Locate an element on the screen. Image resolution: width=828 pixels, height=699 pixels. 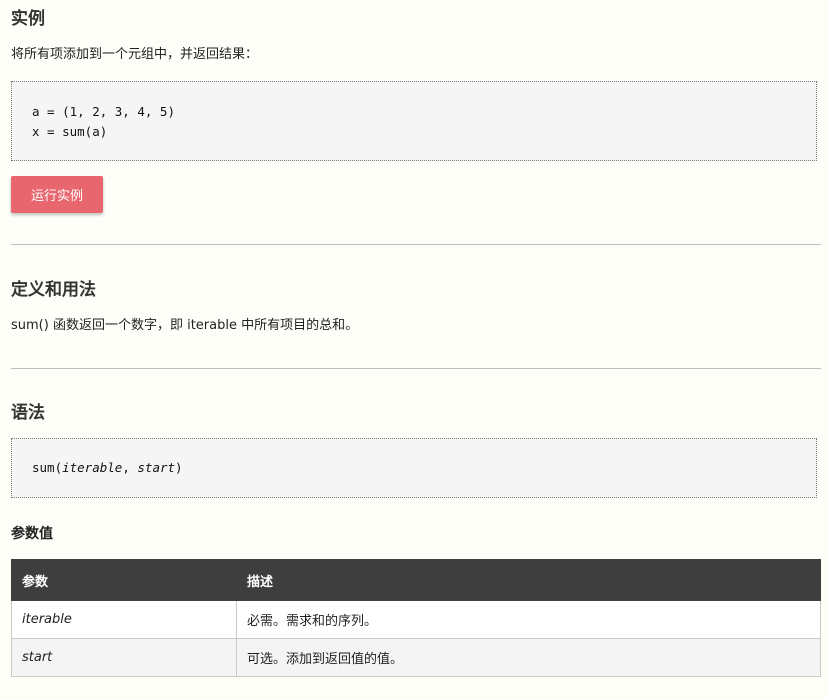
syntax-suffix: ) is located at coordinates (179, 467).